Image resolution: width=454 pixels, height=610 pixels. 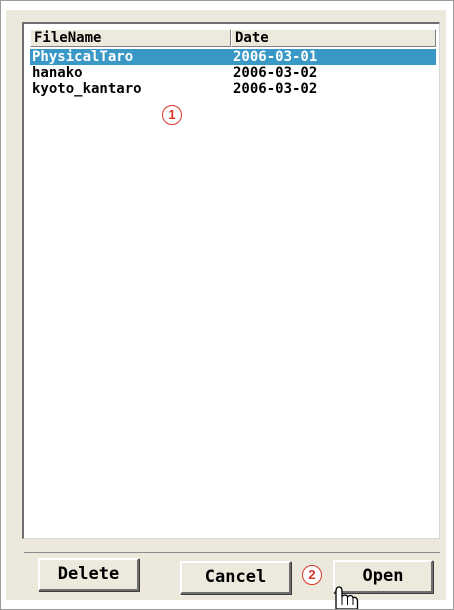 What do you see at coordinates (88, 574) in the screenshot?
I see `delete-button: Delete` at bounding box center [88, 574].